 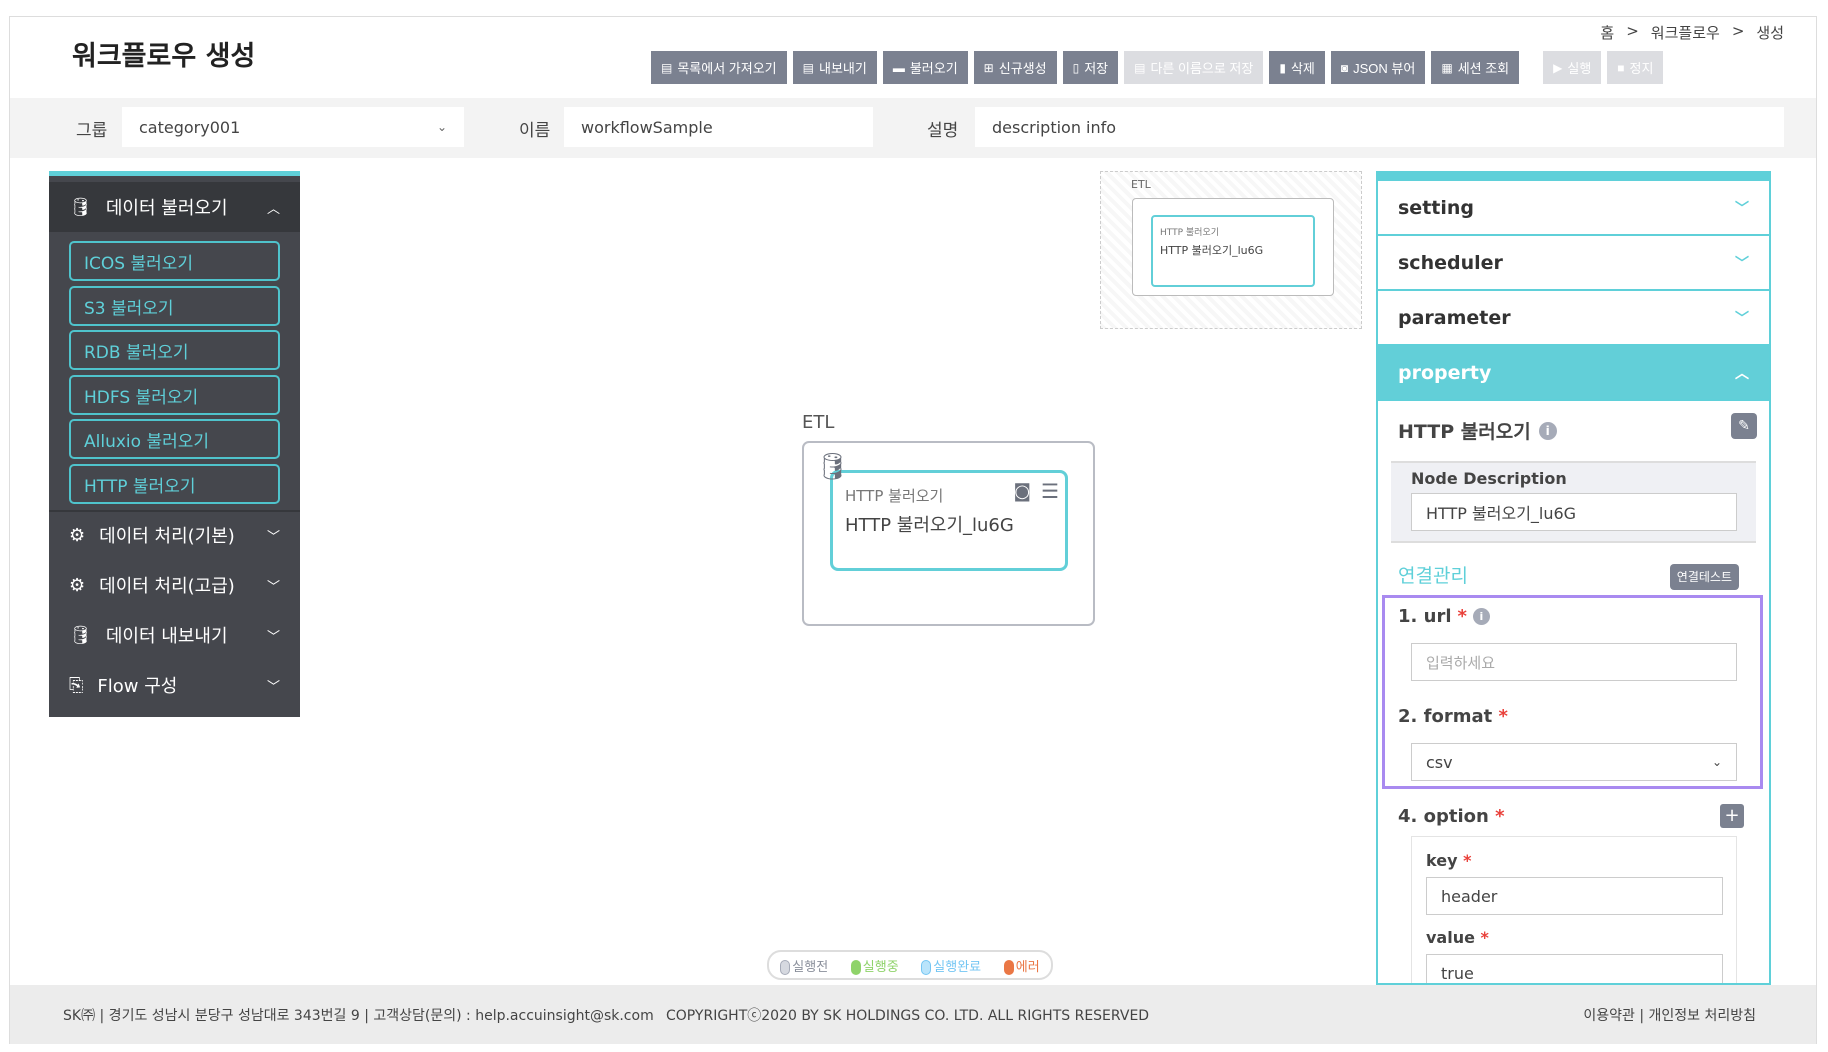 What do you see at coordinates (929, 525) in the screenshot?
I see `node-name: HTTP 불러오기_lu6G` at bounding box center [929, 525].